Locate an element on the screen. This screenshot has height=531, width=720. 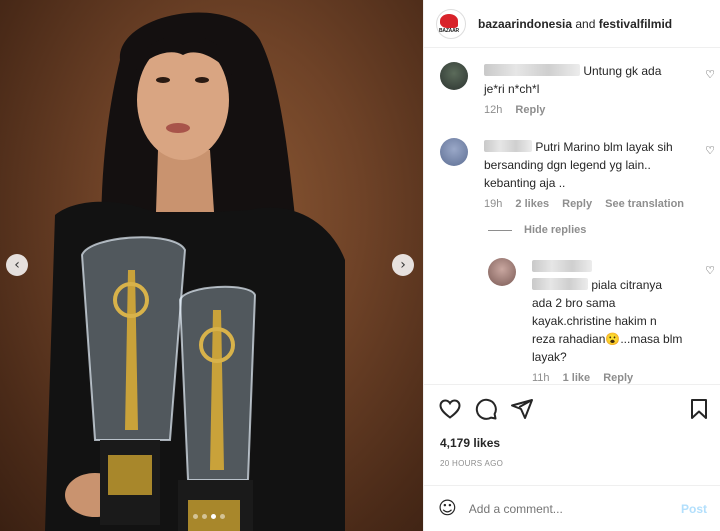
header-accounts: bazaarindonesia and festivalfilmid is located at coordinates (575, 24).